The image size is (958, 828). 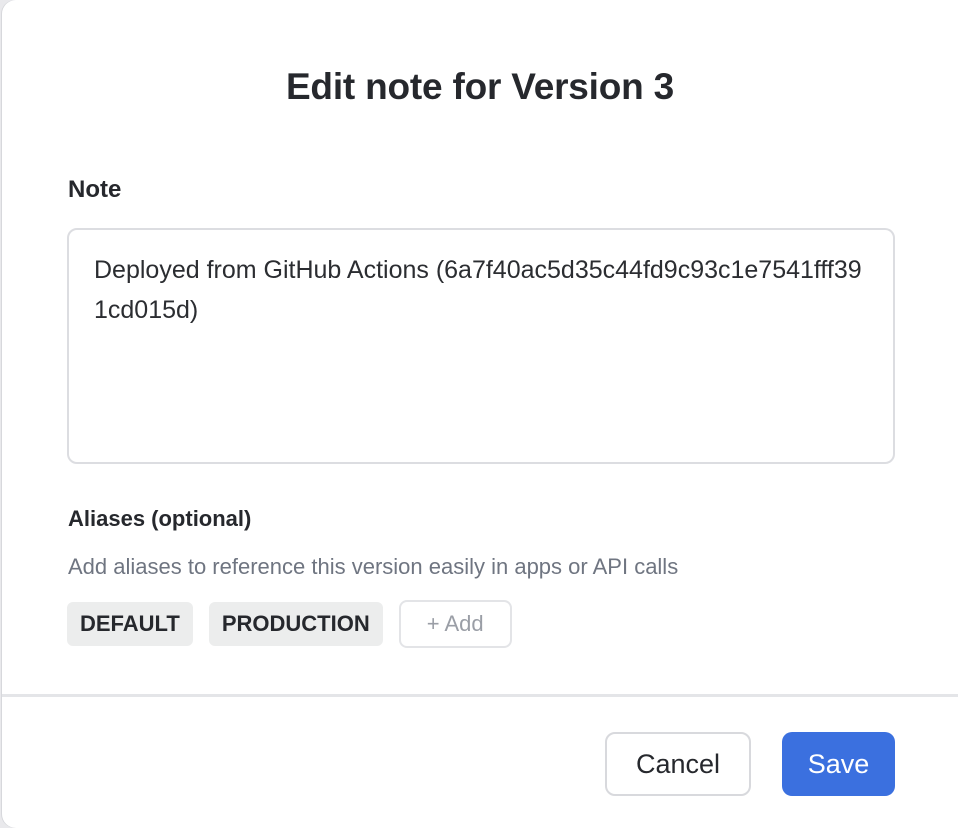 I want to click on save-button: Save, so click(x=838, y=764).